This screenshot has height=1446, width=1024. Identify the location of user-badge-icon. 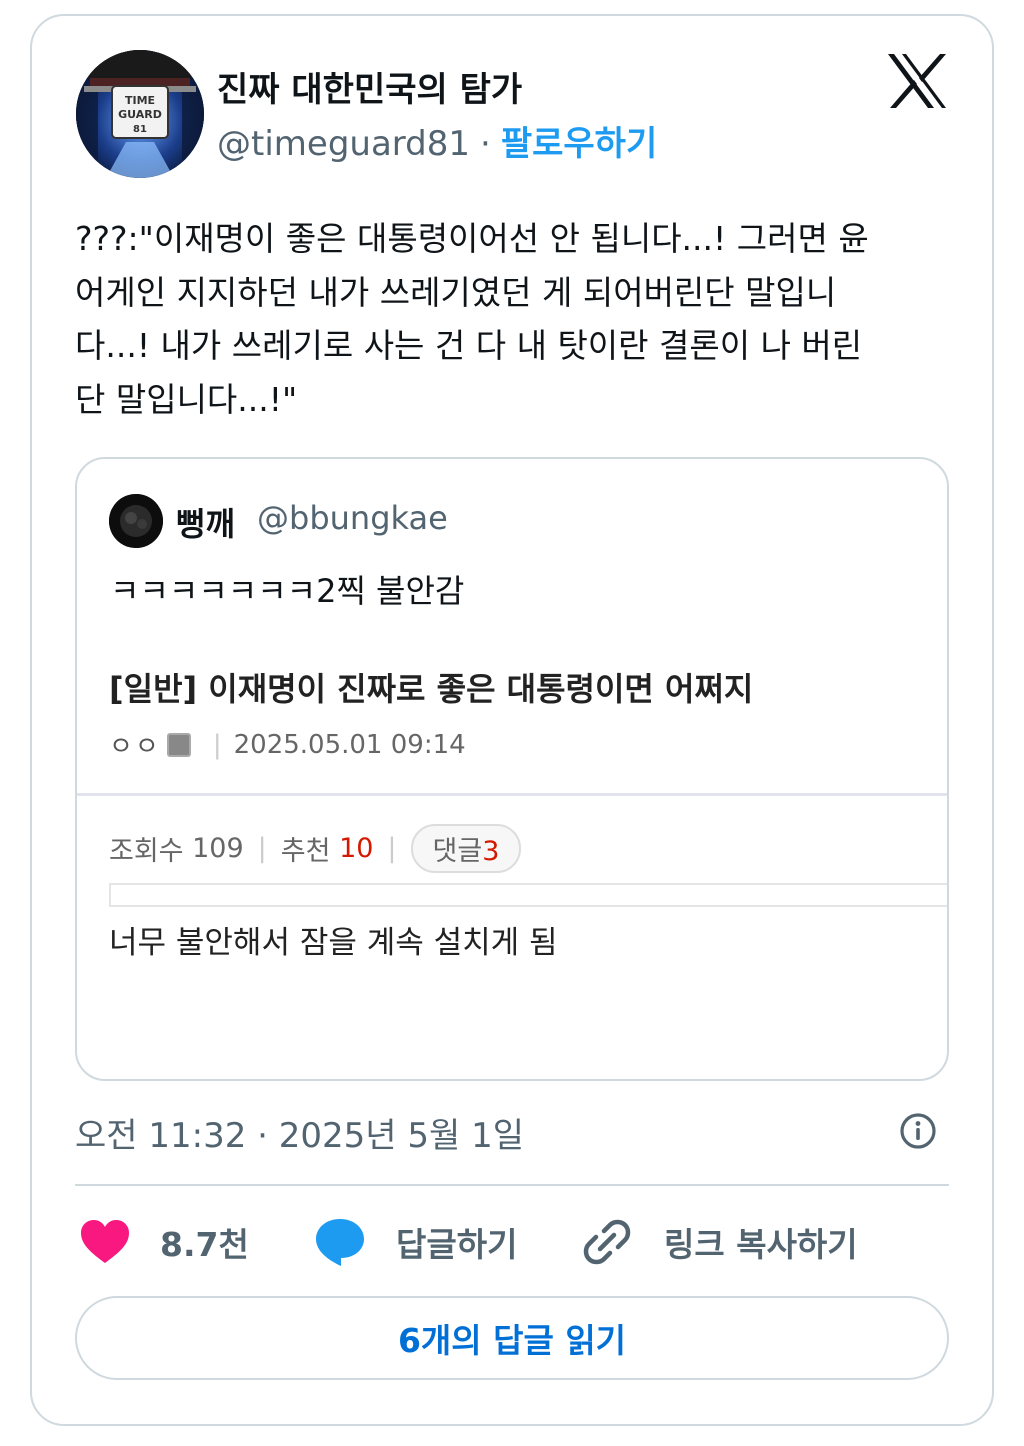
(178, 744).